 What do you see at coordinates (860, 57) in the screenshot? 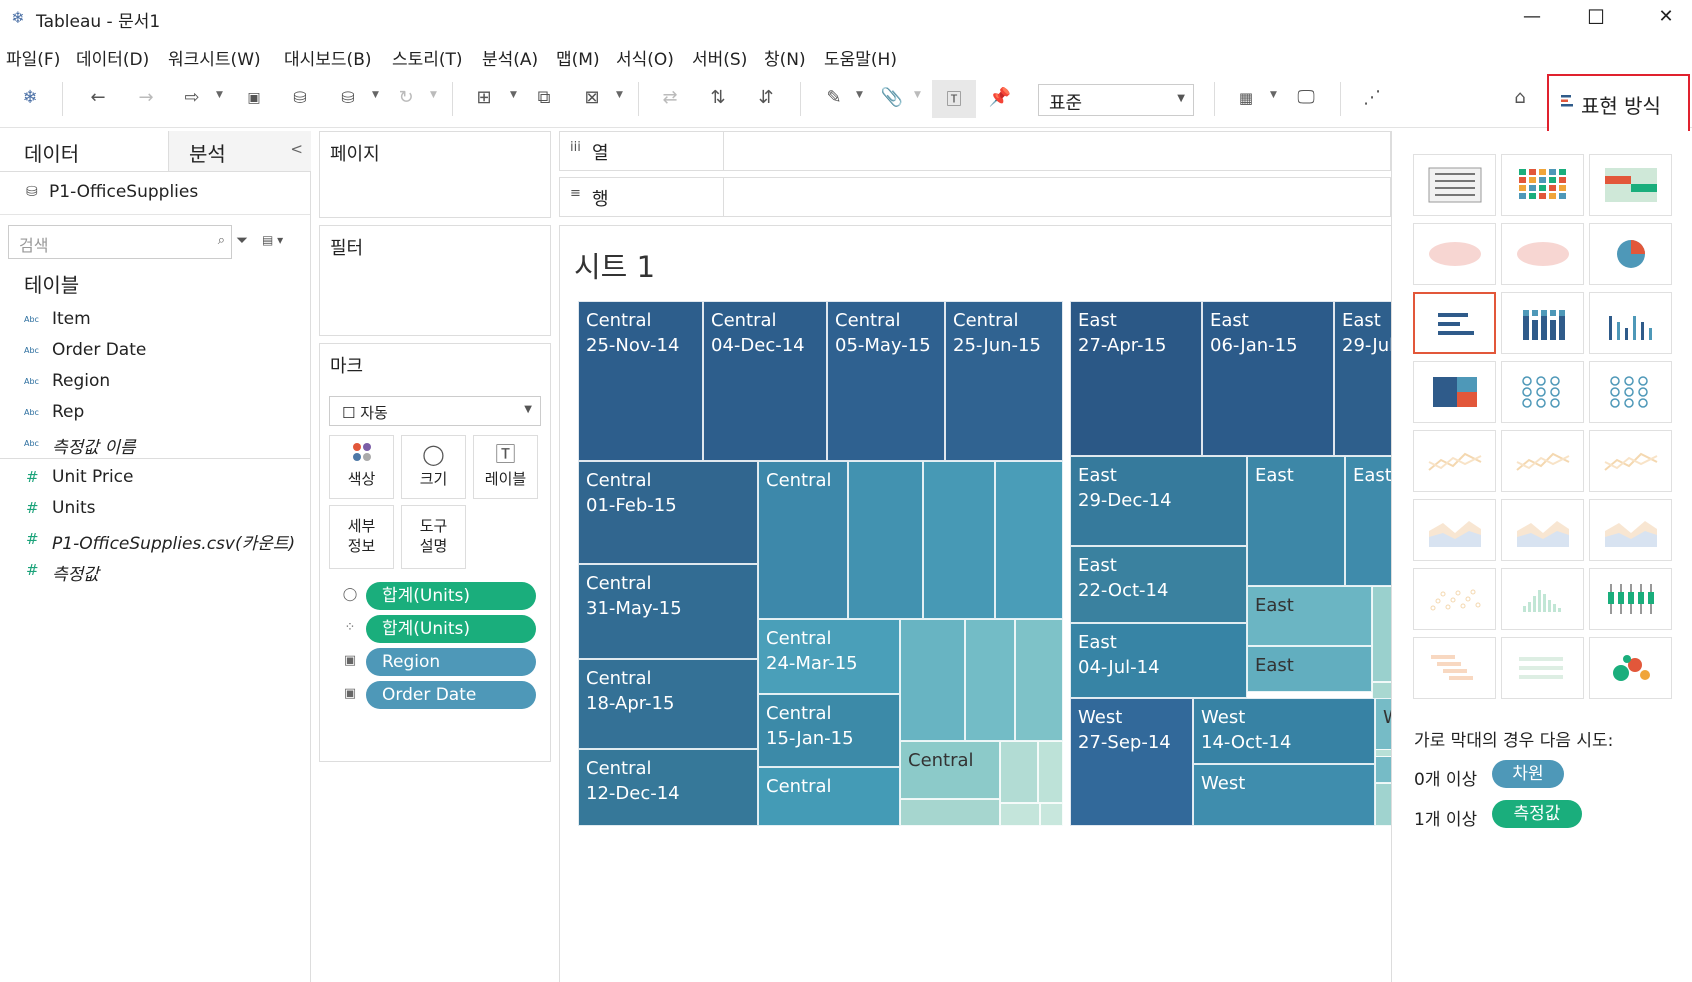
I see `menu-help: 도움말(H)` at bounding box center [860, 57].